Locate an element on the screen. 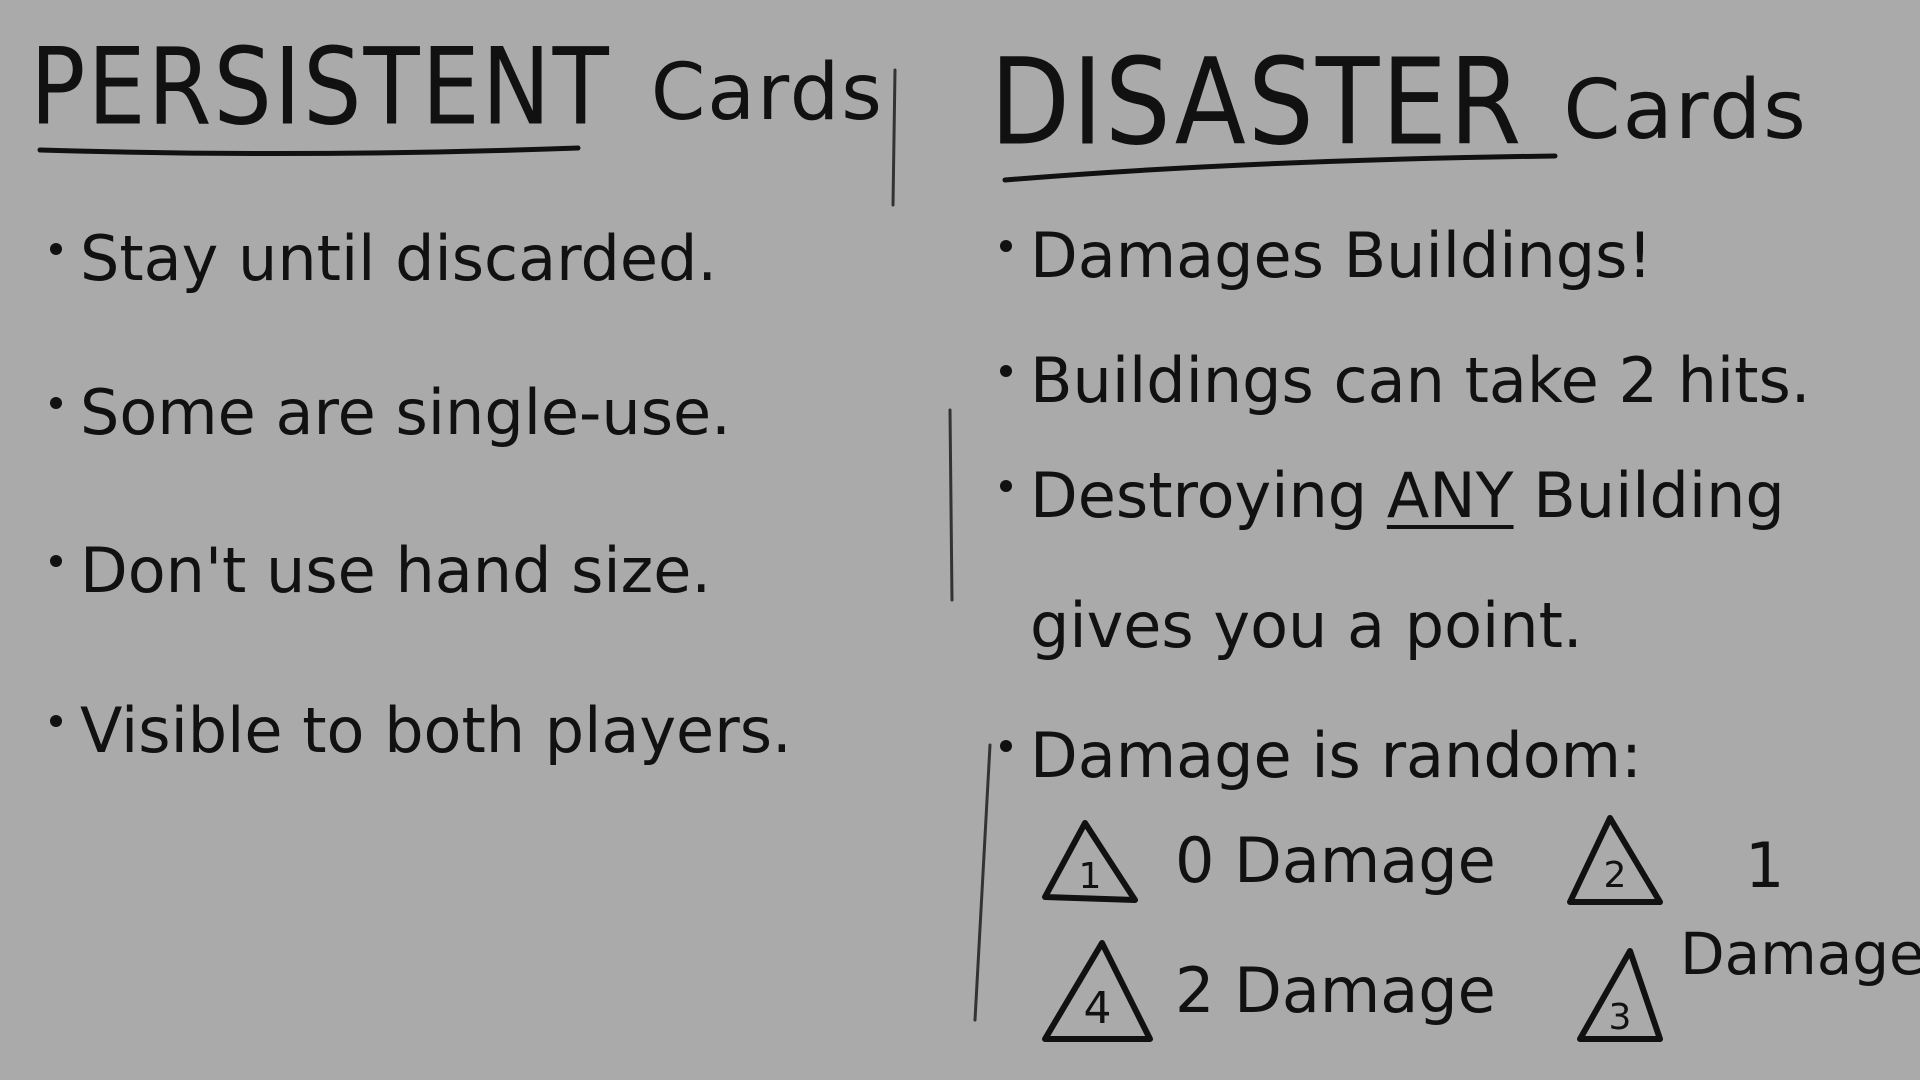 Image resolution: width=1920 pixels, height=1080 pixels. bullet-text: Stay until discarded. is located at coordinates (399, 258).